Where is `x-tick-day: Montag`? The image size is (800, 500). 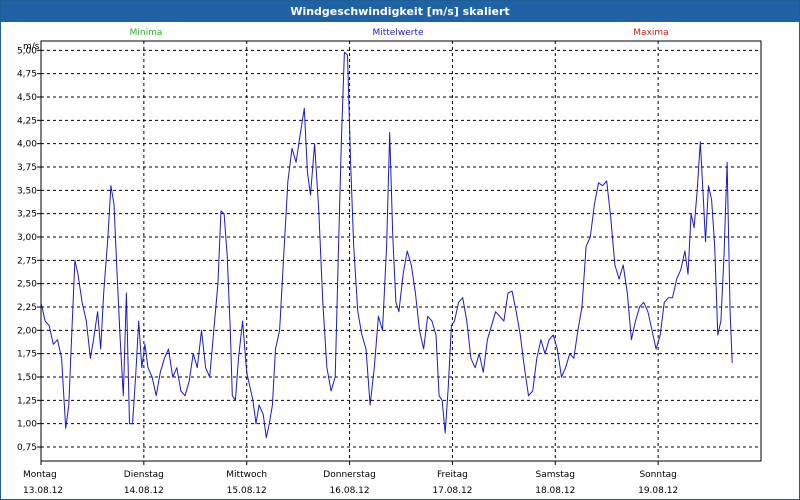
x-tick-day: Montag is located at coordinates (40, 475).